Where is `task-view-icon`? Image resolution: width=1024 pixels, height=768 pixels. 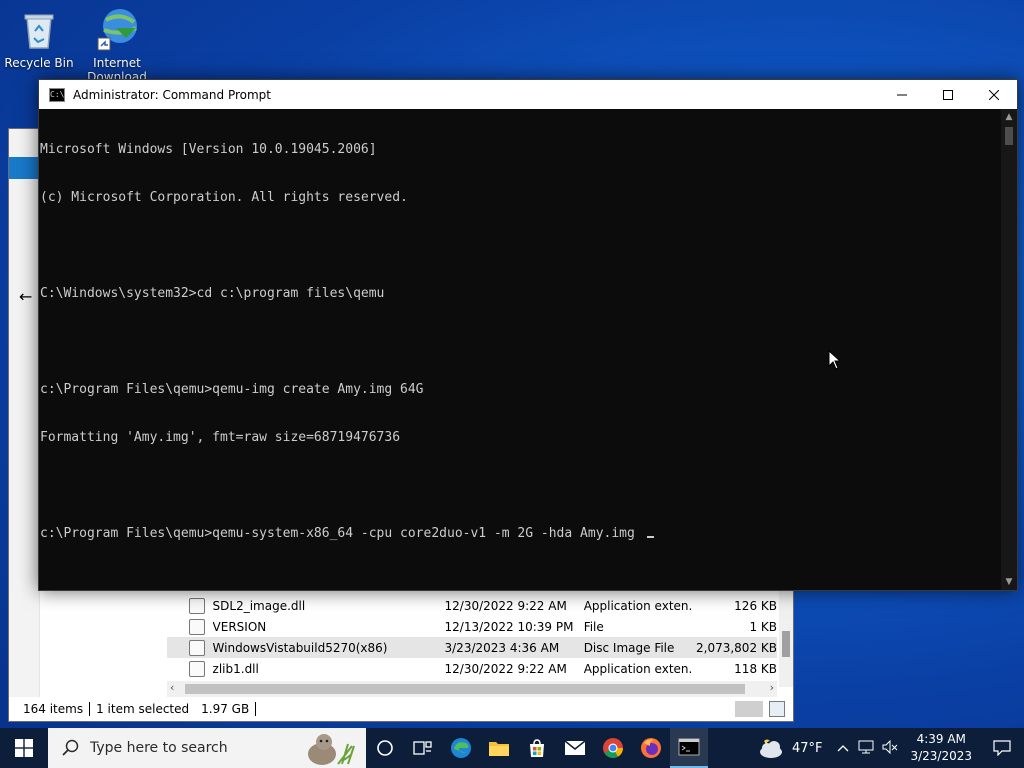
task-view-icon is located at coordinates (422, 748).